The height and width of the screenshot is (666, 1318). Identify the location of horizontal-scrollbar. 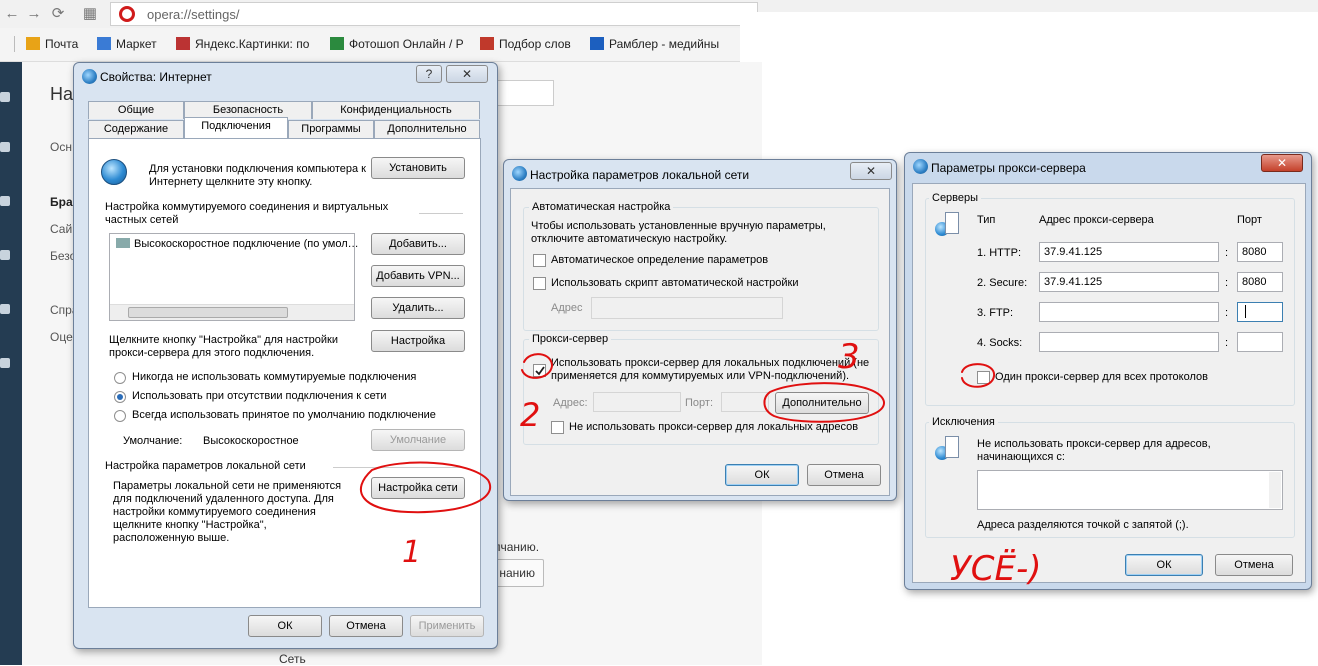
(232, 312).